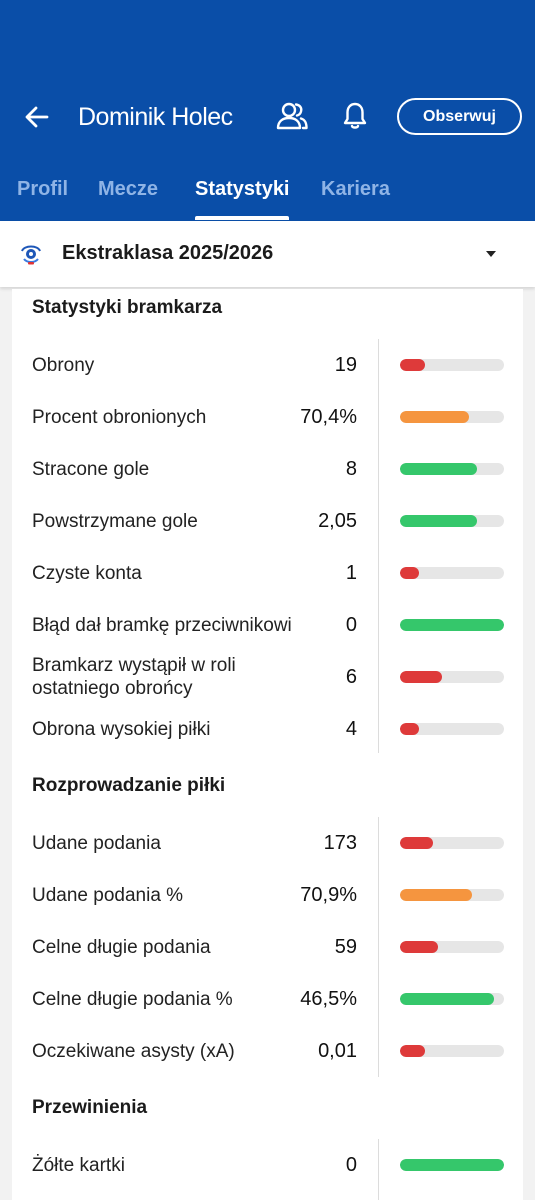 The image size is (535, 1200). I want to click on stat-value: 19, so click(345, 364).